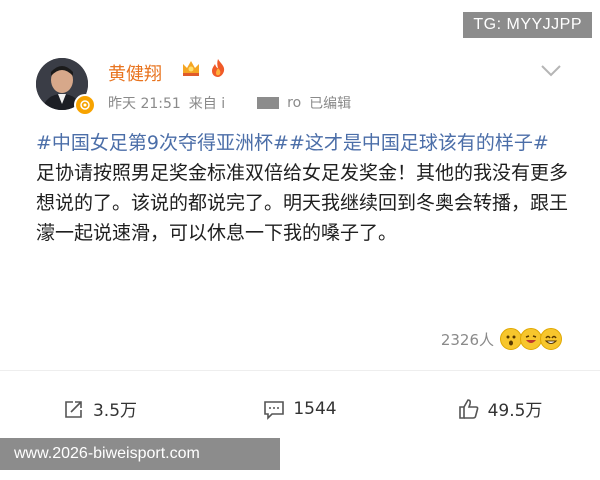 Image resolution: width=600 pixels, height=480 pixels. Describe the element at coordinates (527, 25) in the screenshot. I see `watermark-tg: TG: MYYJJPP` at that location.